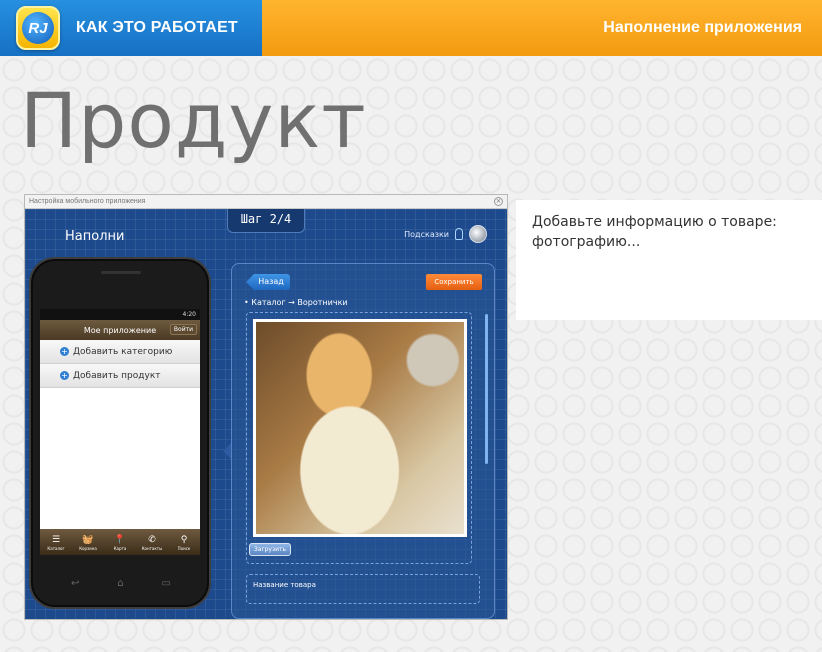 Image resolution: width=822 pixels, height=652 pixels. What do you see at coordinates (183, 329) in the screenshot?
I see `login-button: Войти` at bounding box center [183, 329].